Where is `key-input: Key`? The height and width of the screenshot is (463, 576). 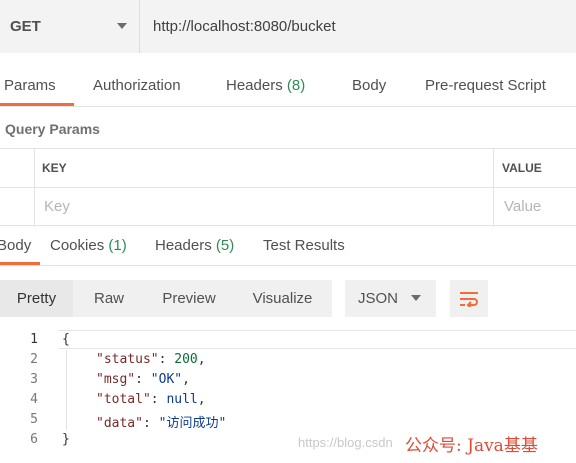
key-input: Key is located at coordinates (57, 206).